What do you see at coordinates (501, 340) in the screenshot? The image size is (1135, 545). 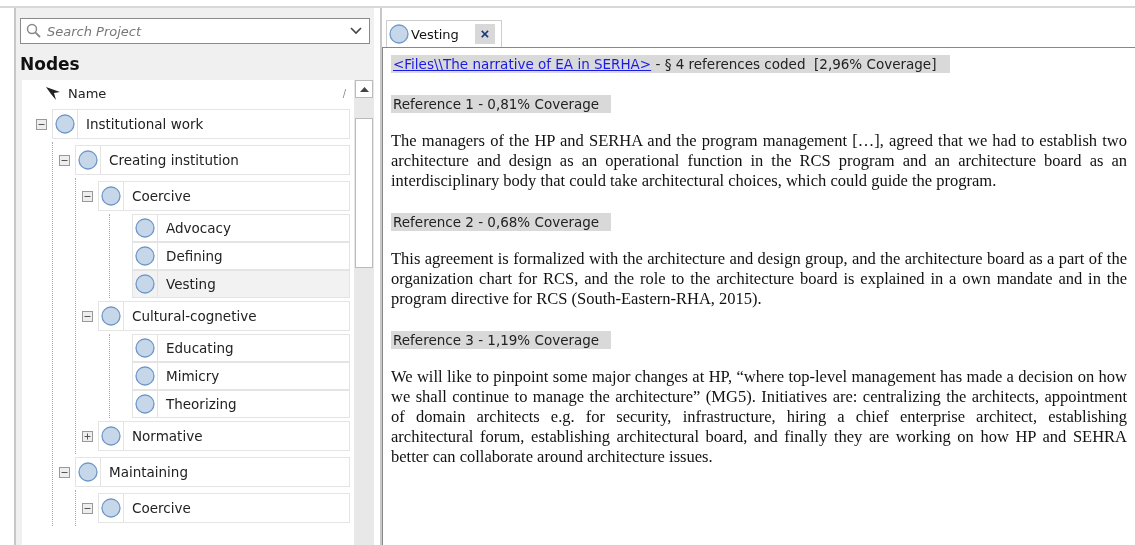 I see `reference-heading: Reference 3 - 1,19% Coverage` at bounding box center [501, 340].